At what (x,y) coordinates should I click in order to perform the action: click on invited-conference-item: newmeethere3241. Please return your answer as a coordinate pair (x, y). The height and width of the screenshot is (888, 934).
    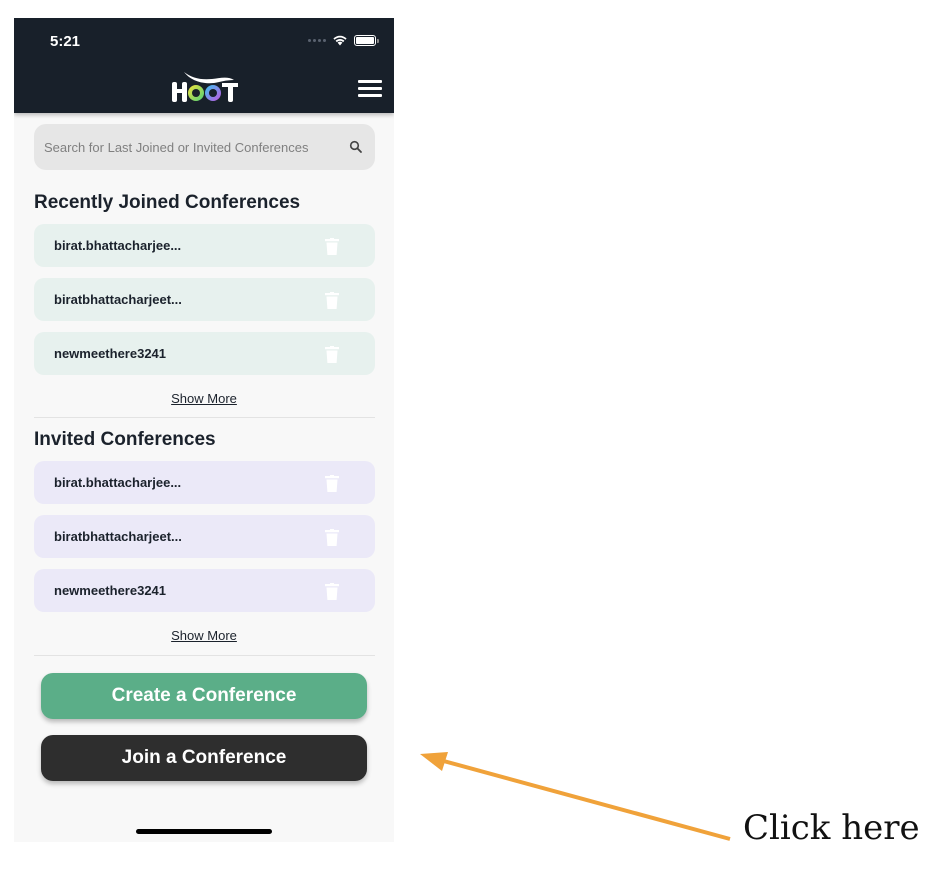
    Looking at the image, I should click on (204, 590).